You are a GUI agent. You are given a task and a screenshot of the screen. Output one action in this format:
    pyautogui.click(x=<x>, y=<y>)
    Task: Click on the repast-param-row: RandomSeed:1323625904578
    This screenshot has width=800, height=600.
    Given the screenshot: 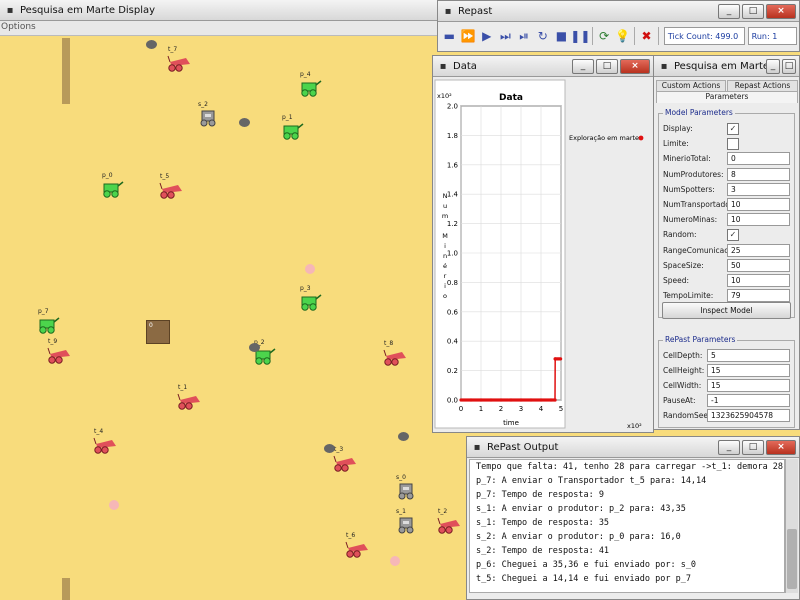 What is the action you would take?
    pyautogui.click(x=726, y=415)
    